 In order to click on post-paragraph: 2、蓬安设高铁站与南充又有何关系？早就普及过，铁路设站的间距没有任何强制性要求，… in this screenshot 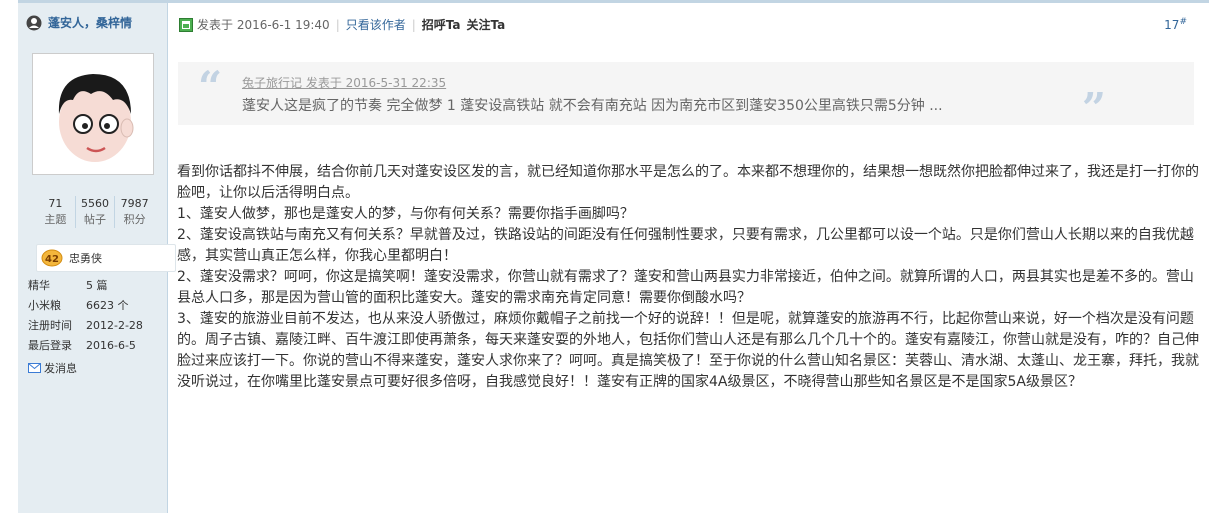, I will do `click(685, 245)`.